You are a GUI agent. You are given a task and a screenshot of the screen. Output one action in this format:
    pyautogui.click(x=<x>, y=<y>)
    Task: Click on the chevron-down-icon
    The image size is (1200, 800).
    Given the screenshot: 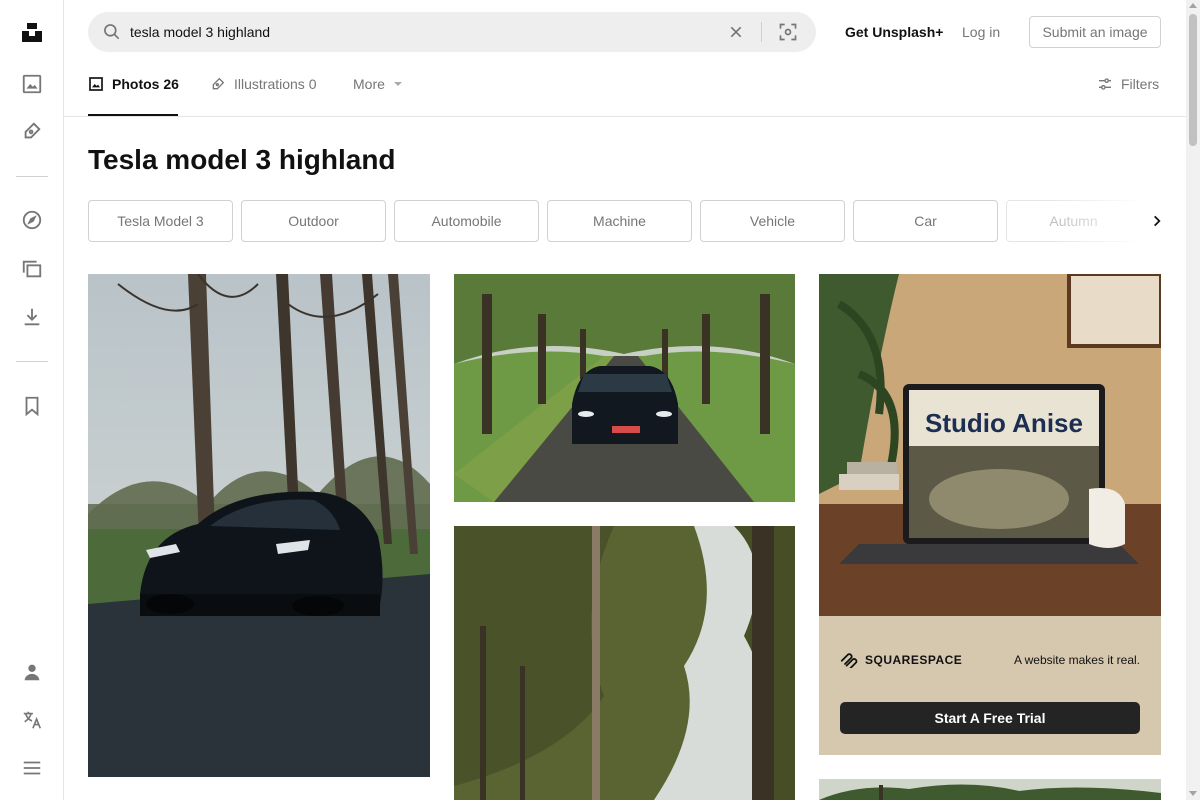 What is the action you would take?
    pyautogui.click(x=397, y=84)
    